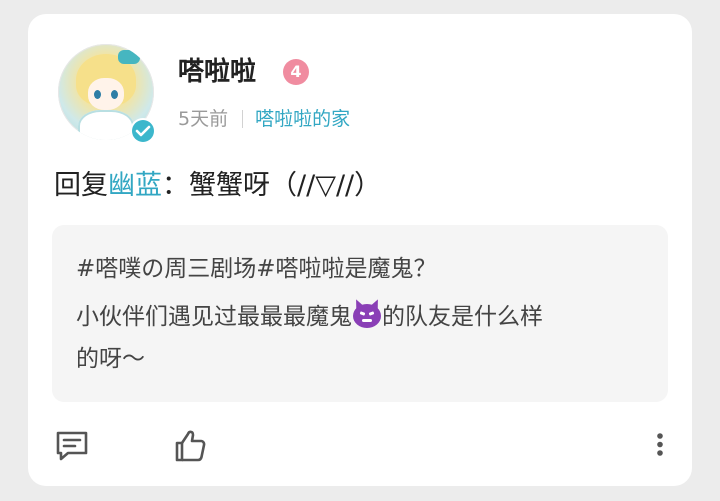 The height and width of the screenshot is (501, 720). I want to click on post-time: 5天前, so click(203, 119).